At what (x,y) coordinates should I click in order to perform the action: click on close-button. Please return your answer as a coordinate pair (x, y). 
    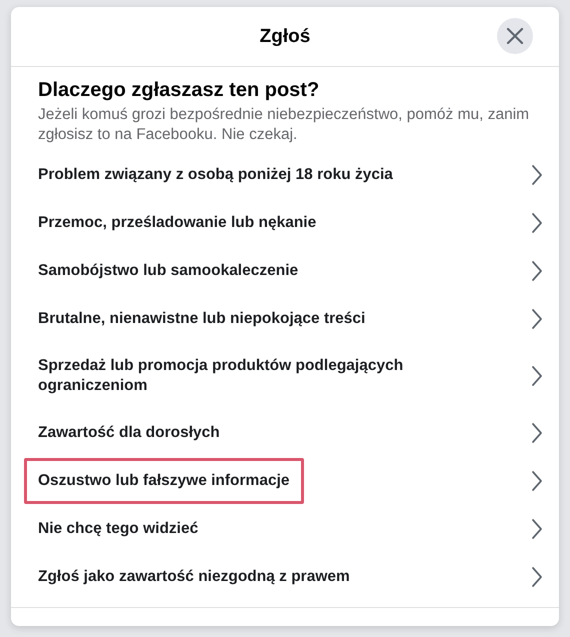
    Looking at the image, I should click on (515, 36).